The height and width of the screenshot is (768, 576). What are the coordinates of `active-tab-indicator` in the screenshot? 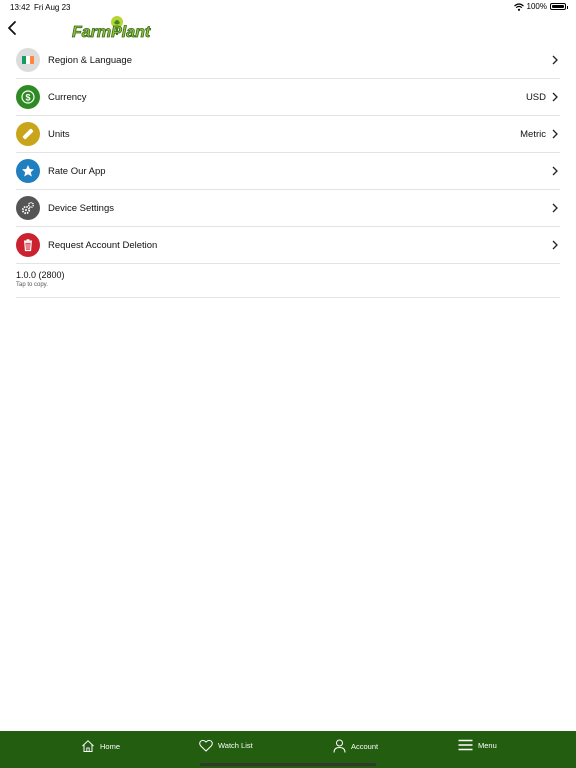 It's located at (476, 730).